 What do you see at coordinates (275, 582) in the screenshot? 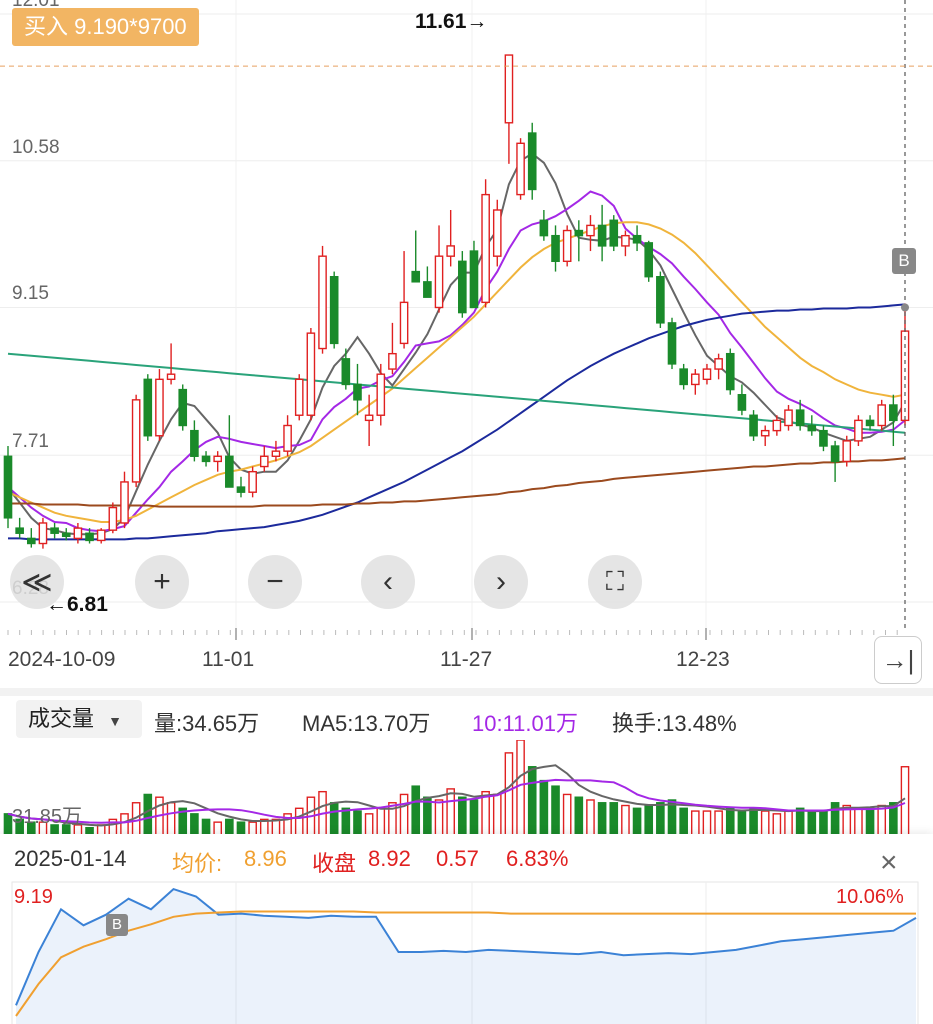
I see `zoom-out-icon: −` at bounding box center [275, 582].